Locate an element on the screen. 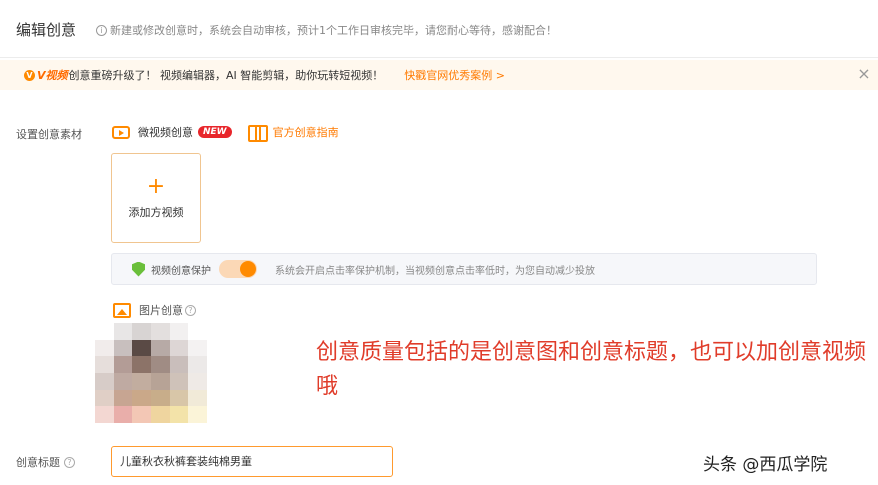 Image resolution: width=878 pixels, height=485 pixels. video-protection-bar: 视频创意保护 系统会开启点击率保护机制，当视频创意点击率低时，为您自动减少投放 is located at coordinates (464, 269).